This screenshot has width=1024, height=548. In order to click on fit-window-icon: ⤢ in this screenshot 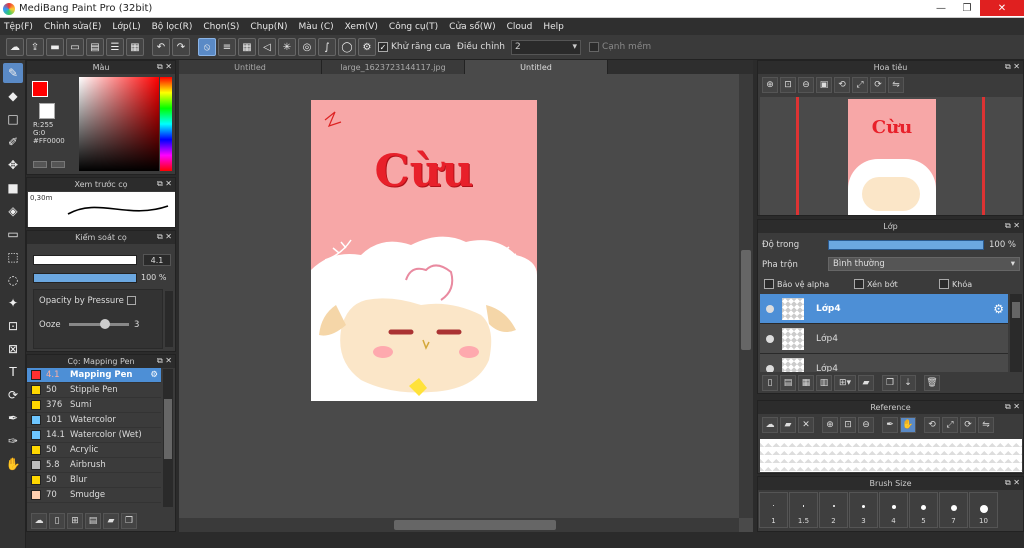, I will do `click(860, 85)`.